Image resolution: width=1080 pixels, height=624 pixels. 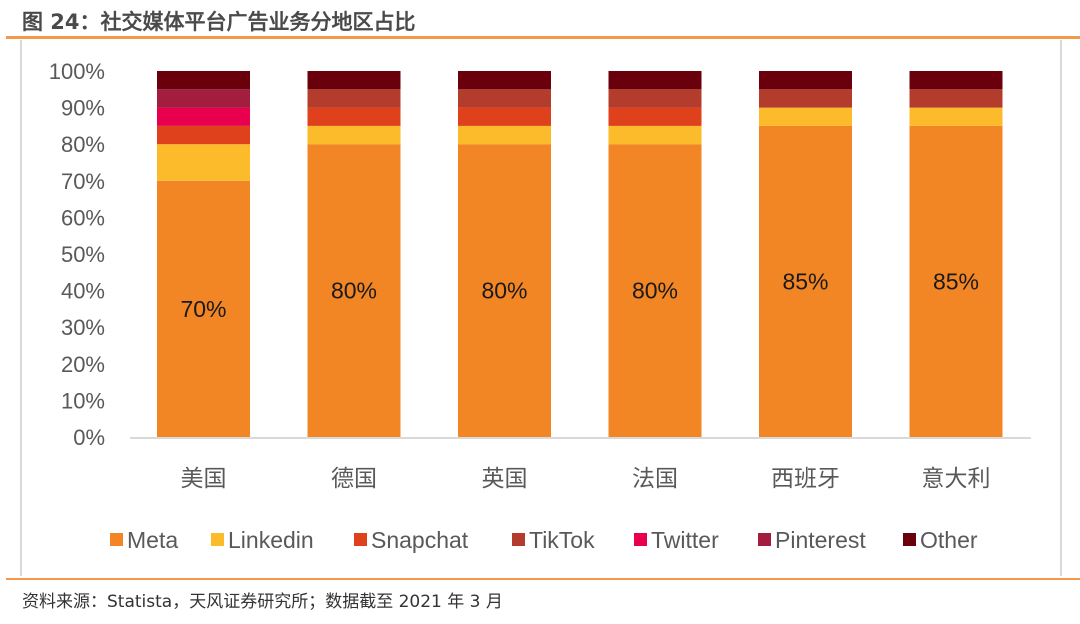 What do you see at coordinates (204, 479) in the screenshot?
I see `x-tick-label: 美国` at bounding box center [204, 479].